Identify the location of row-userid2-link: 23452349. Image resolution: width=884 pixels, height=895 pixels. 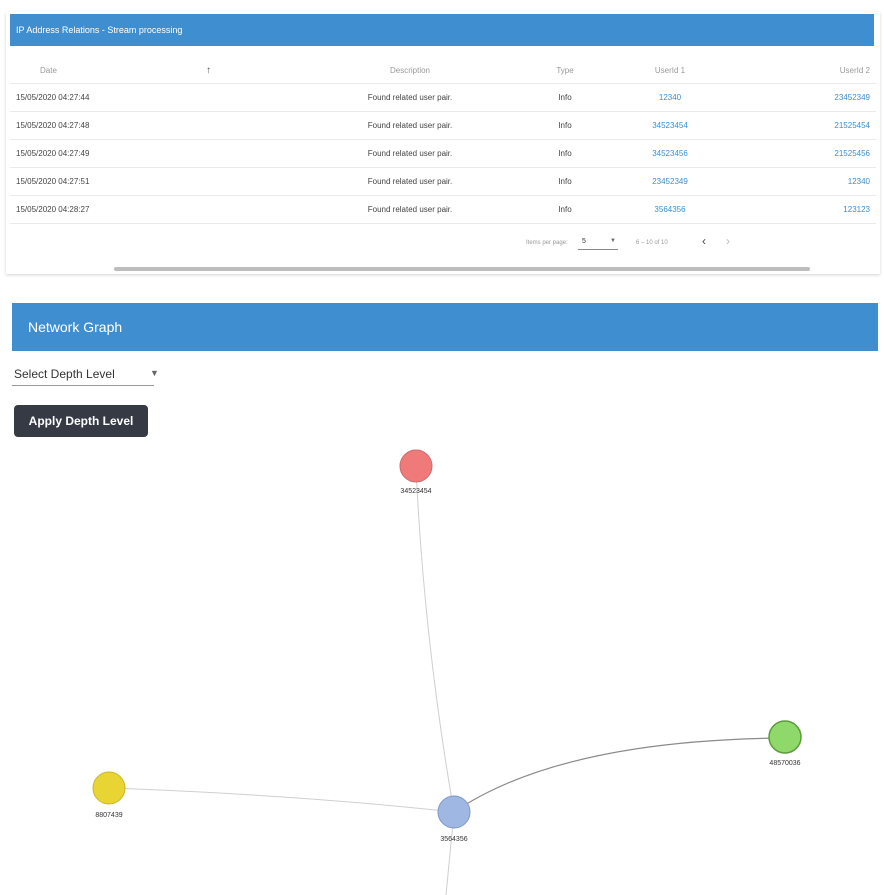
(835, 98).